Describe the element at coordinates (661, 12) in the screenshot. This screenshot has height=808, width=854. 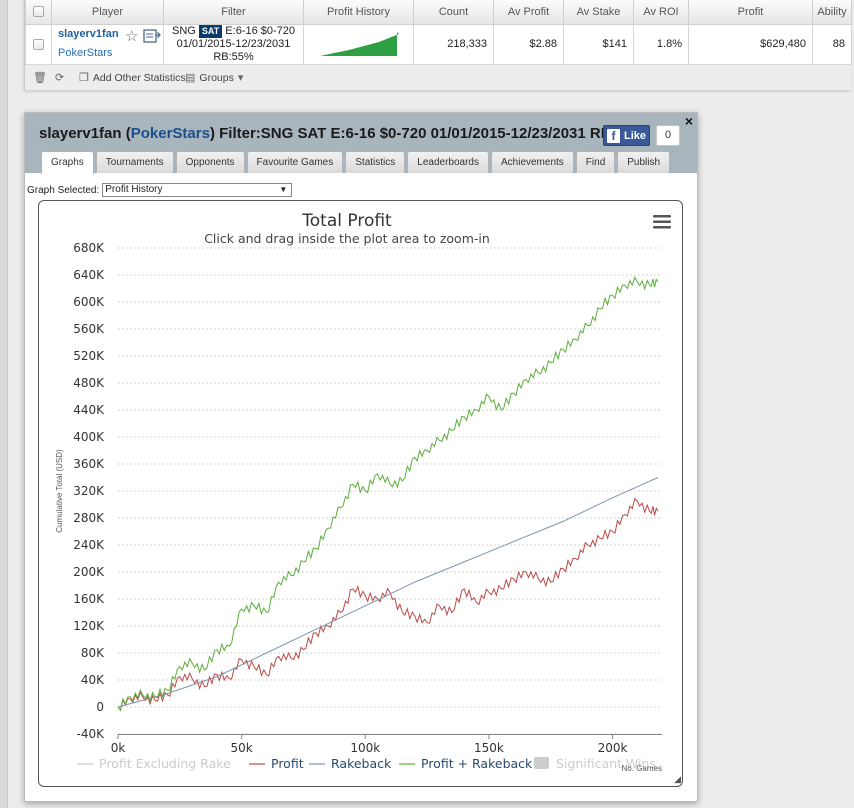
I see `col-header-av-roi: Av ROI` at that location.